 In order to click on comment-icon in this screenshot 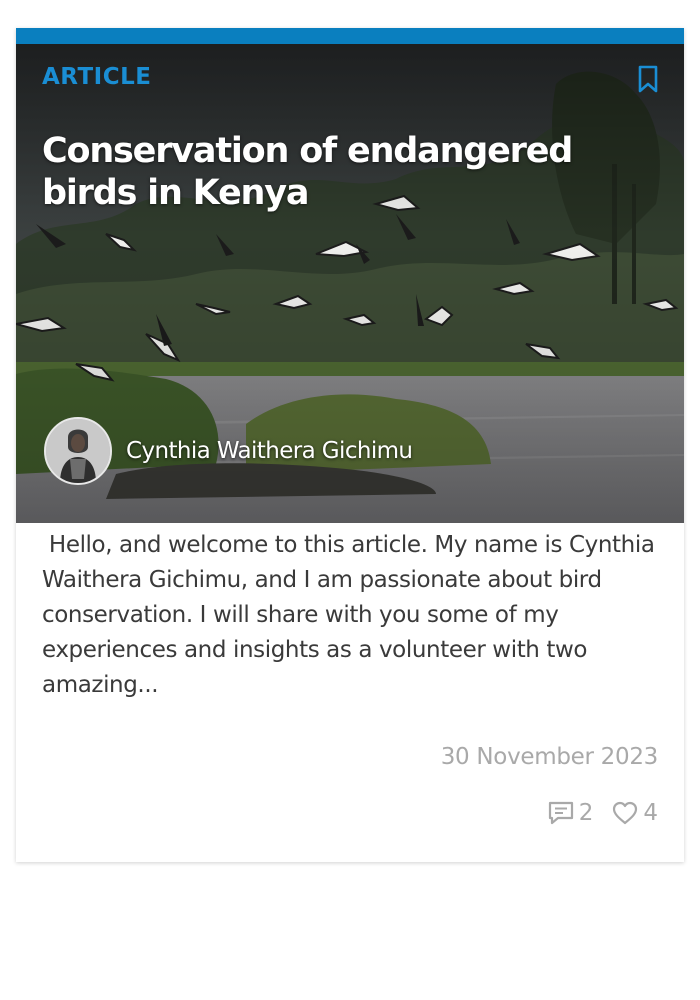, I will do `click(560, 813)`.